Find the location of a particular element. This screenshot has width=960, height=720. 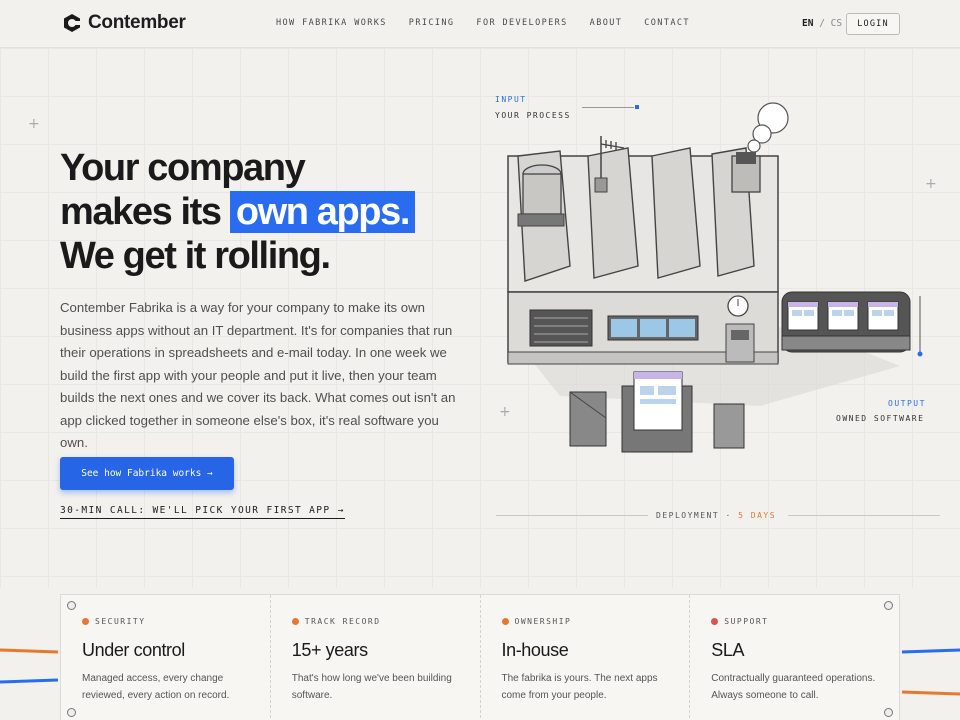

hero-title-line3: We get it rolling. is located at coordinates (195, 256).